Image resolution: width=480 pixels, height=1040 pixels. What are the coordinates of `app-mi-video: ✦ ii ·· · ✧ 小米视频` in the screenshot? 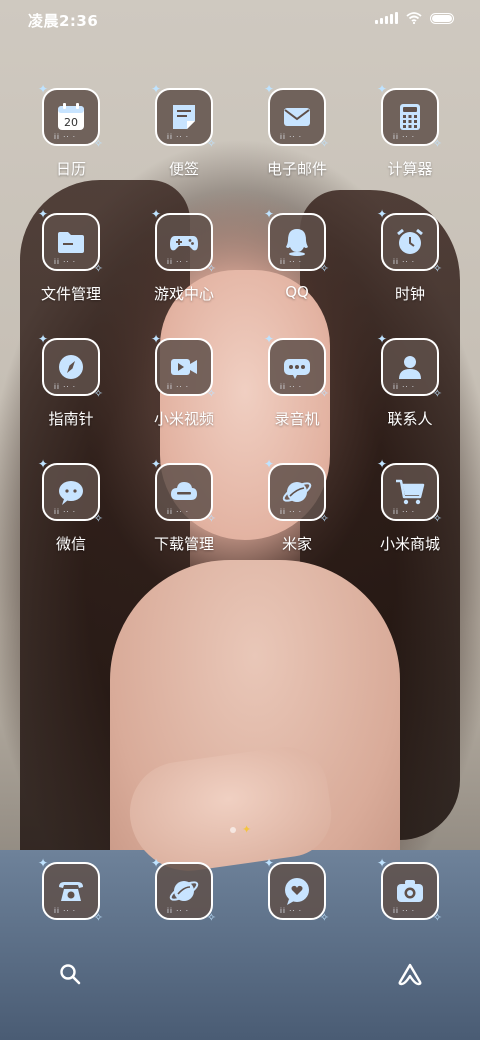 It's located at (184, 395).